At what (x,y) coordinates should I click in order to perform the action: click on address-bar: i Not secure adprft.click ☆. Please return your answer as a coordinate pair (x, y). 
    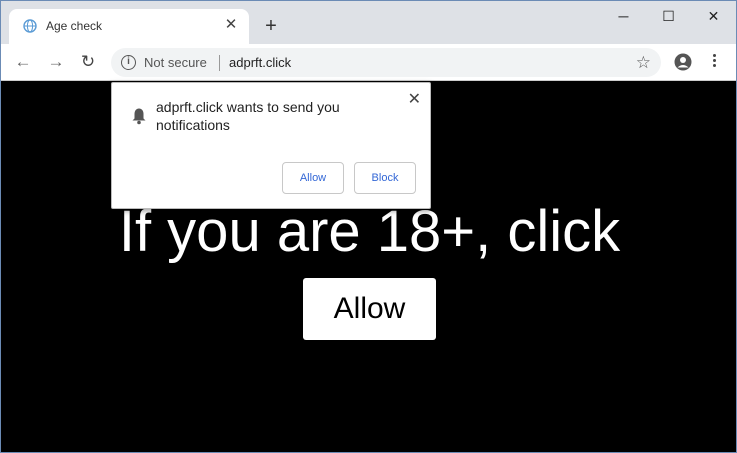
    Looking at the image, I should click on (386, 62).